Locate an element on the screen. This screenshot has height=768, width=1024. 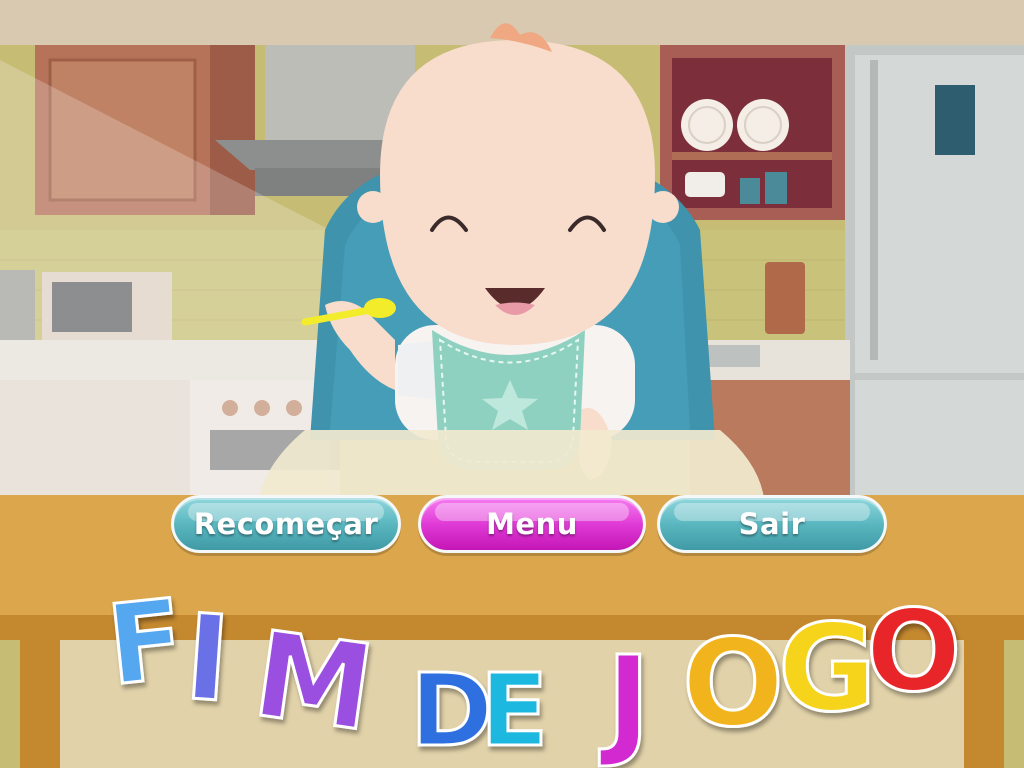
restart-button-label: Recomeçar is located at coordinates (286, 524).